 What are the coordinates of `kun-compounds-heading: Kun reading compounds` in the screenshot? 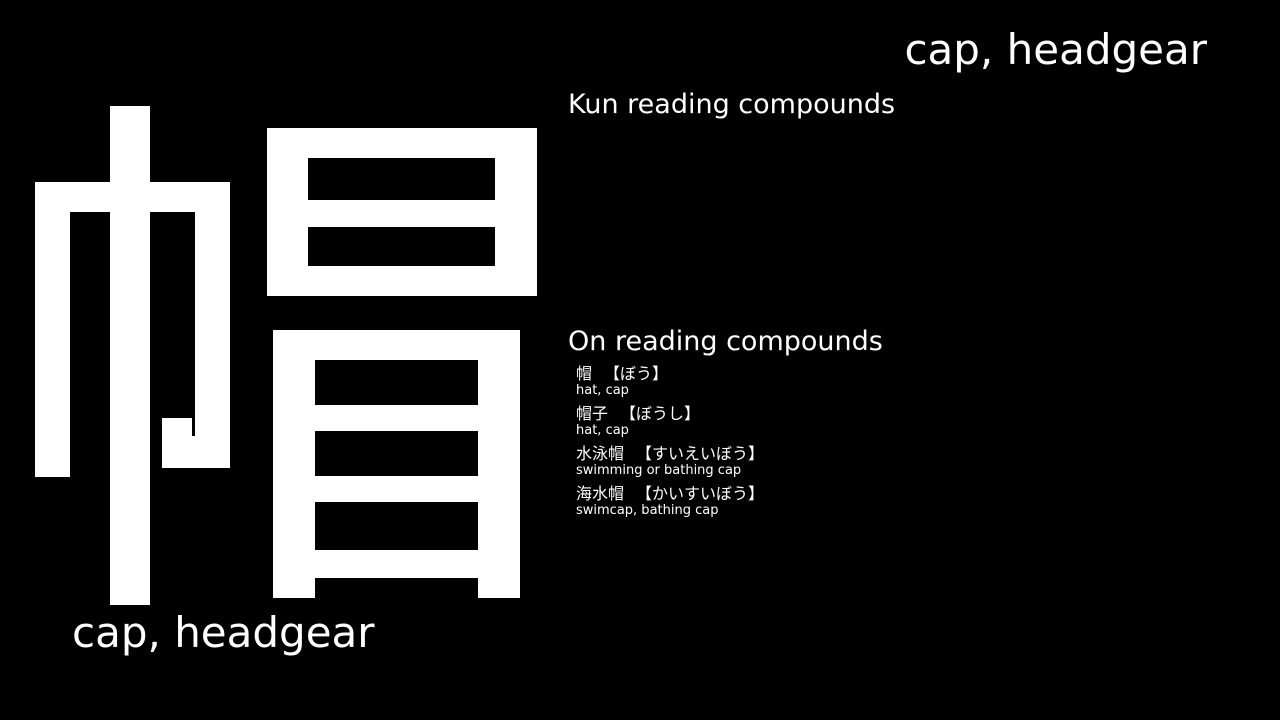 It's located at (732, 104).